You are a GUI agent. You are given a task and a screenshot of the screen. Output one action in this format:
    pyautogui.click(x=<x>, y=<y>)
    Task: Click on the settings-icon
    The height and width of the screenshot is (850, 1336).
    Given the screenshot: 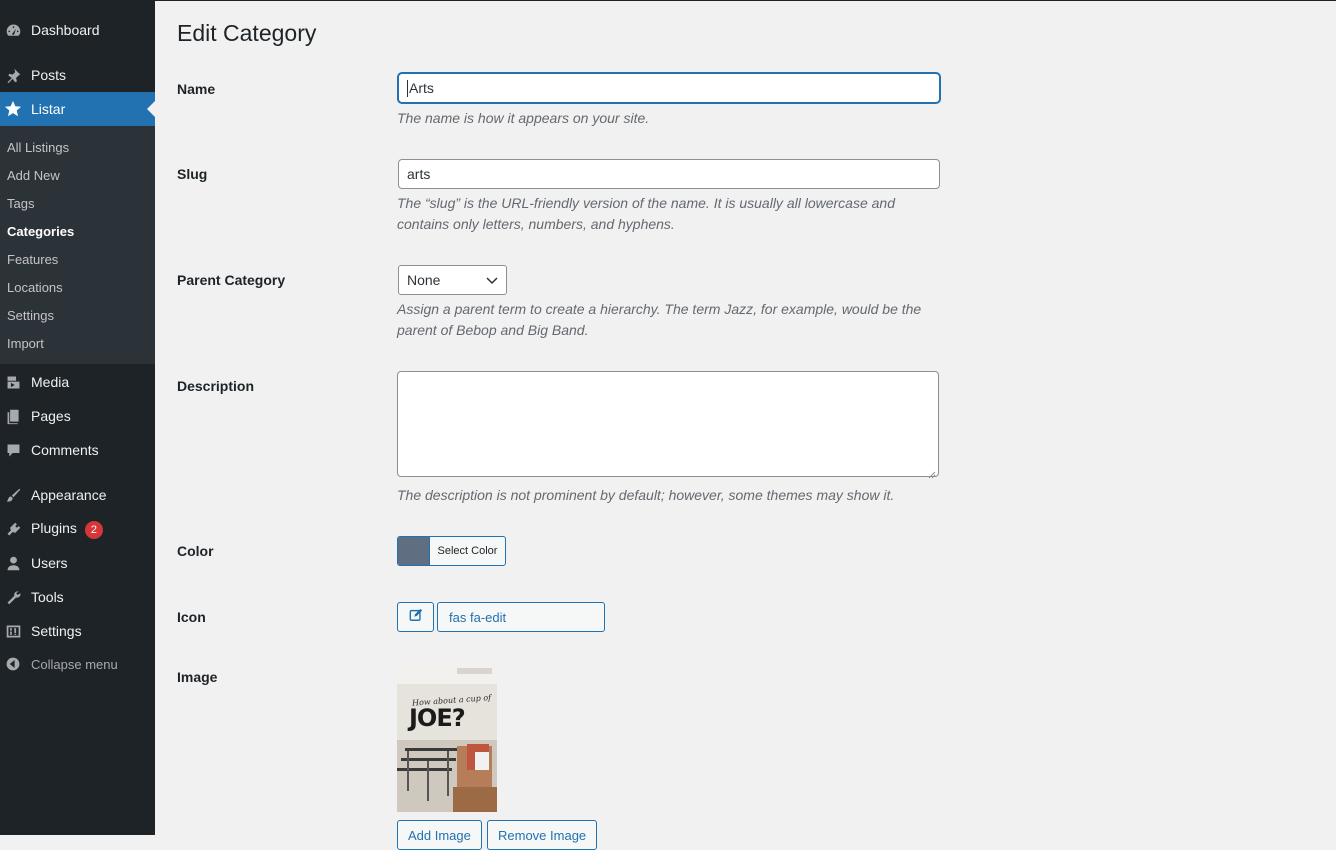 What is the action you would take?
    pyautogui.click(x=13, y=631)
    